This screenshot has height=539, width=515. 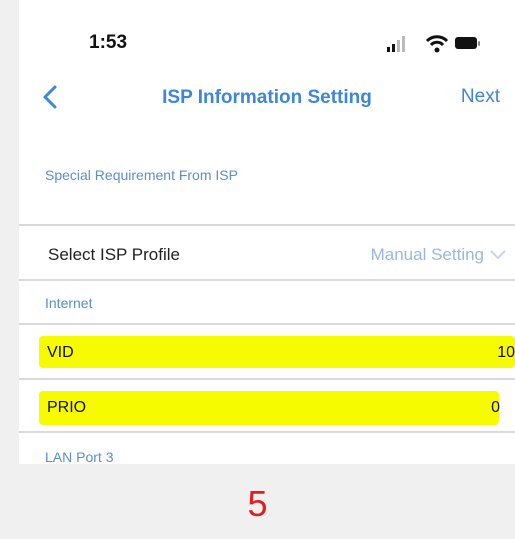 I want to click on navbar: ISP Information Setting Next, so click(x=267, y=97).